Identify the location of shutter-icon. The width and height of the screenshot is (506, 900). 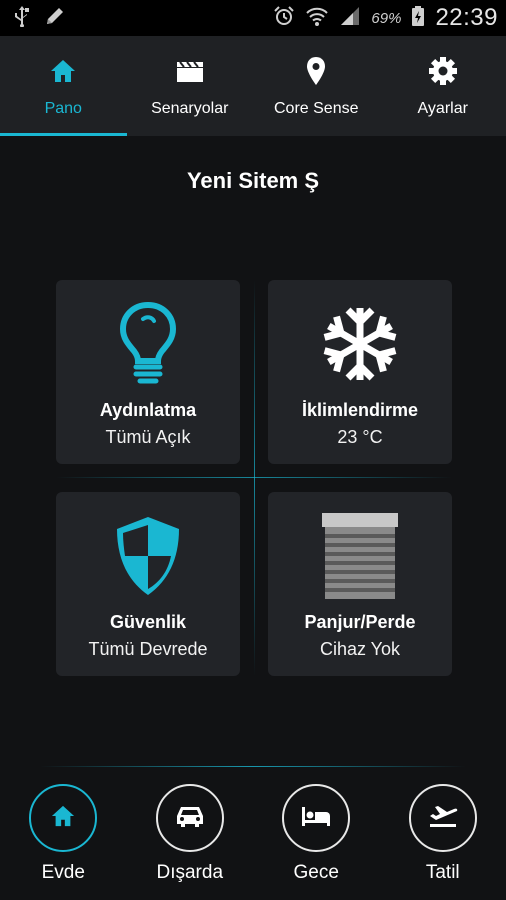
(360, 556).